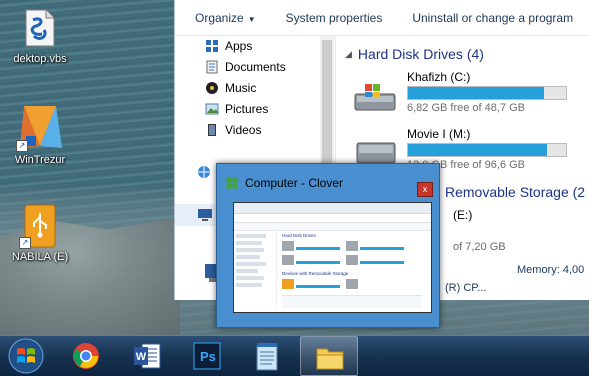 This screenshot has width=589, height=376. I want to click on notepad-icon, so click(267, 357).